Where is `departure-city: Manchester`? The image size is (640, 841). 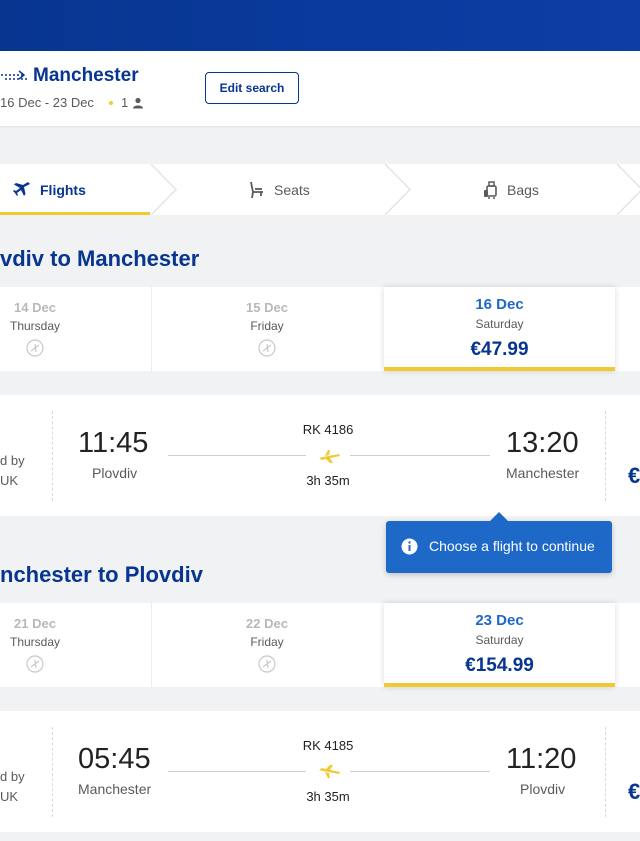
departure-city: Manchester is located at coordinates (115, 789).